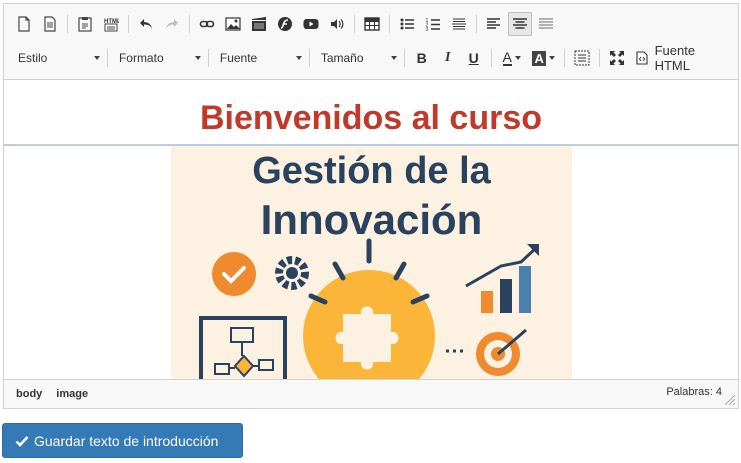  I want to click on background-color-button: A, so click(544, 58).